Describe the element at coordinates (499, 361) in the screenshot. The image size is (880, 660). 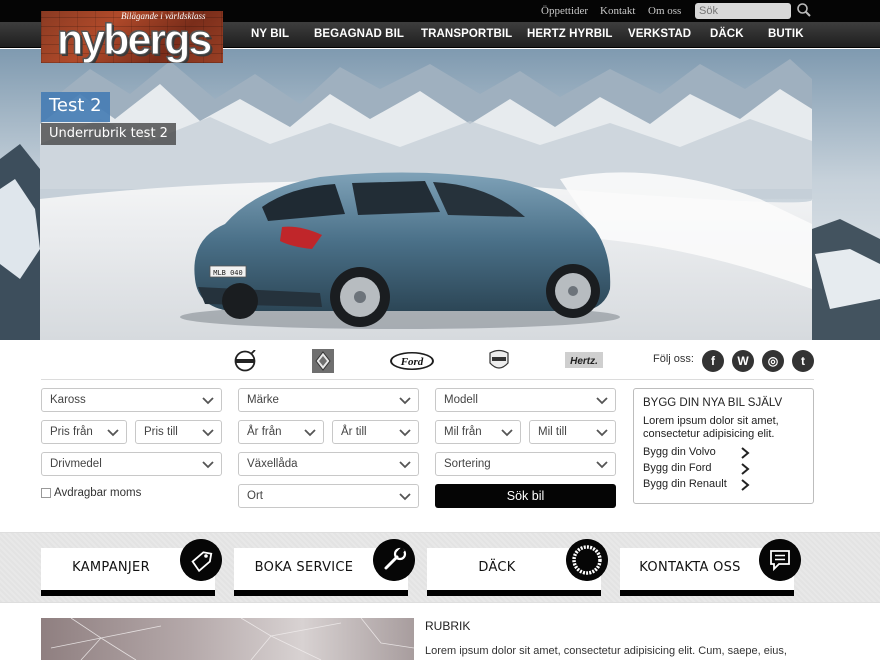
I see `dacia-logo-icon` at that location.